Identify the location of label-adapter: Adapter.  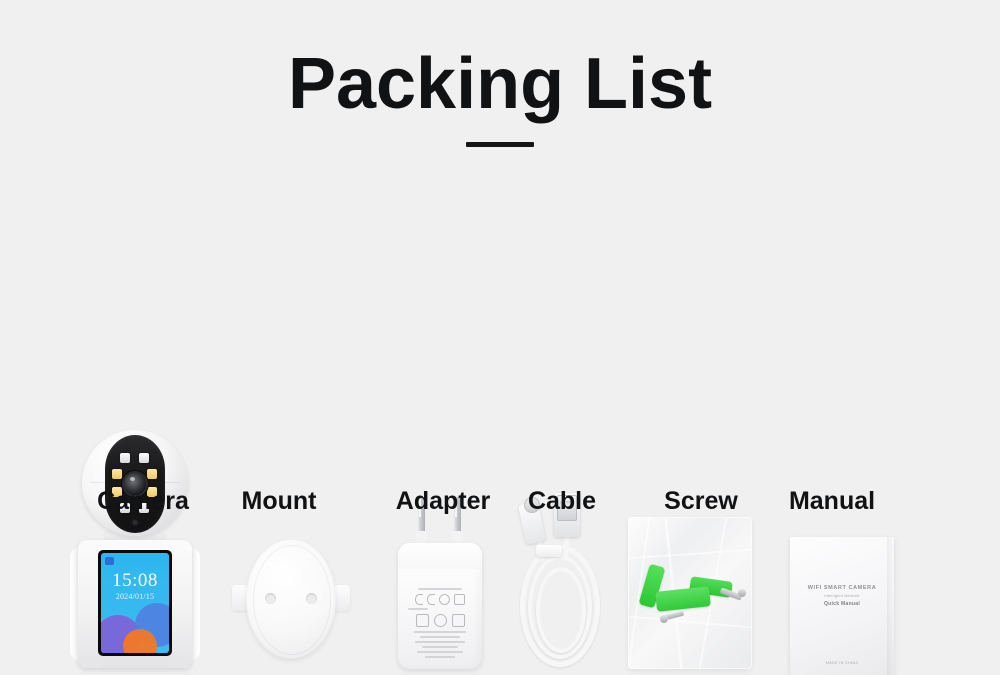
(443, 501).